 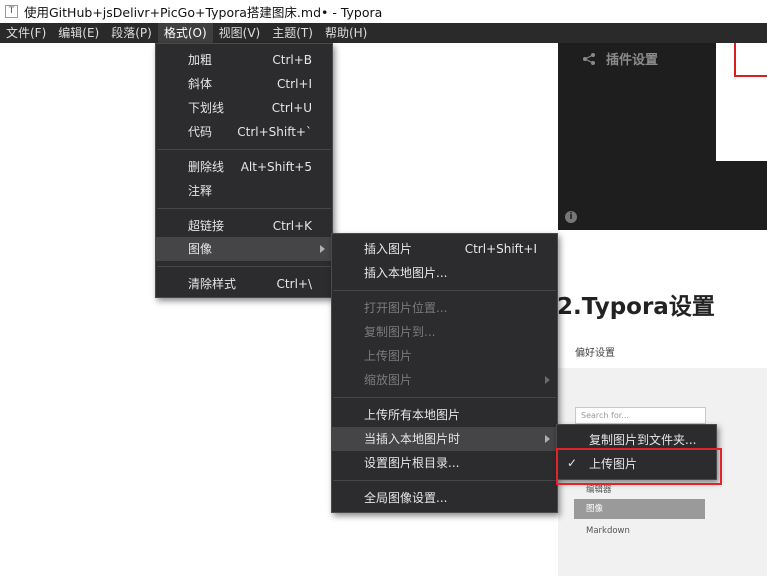 What do you see at coordinates (662, 136) in the screenshot?
I see `embedded-screenshot-top: 插件设置 i` at bounding box center [662, 136].